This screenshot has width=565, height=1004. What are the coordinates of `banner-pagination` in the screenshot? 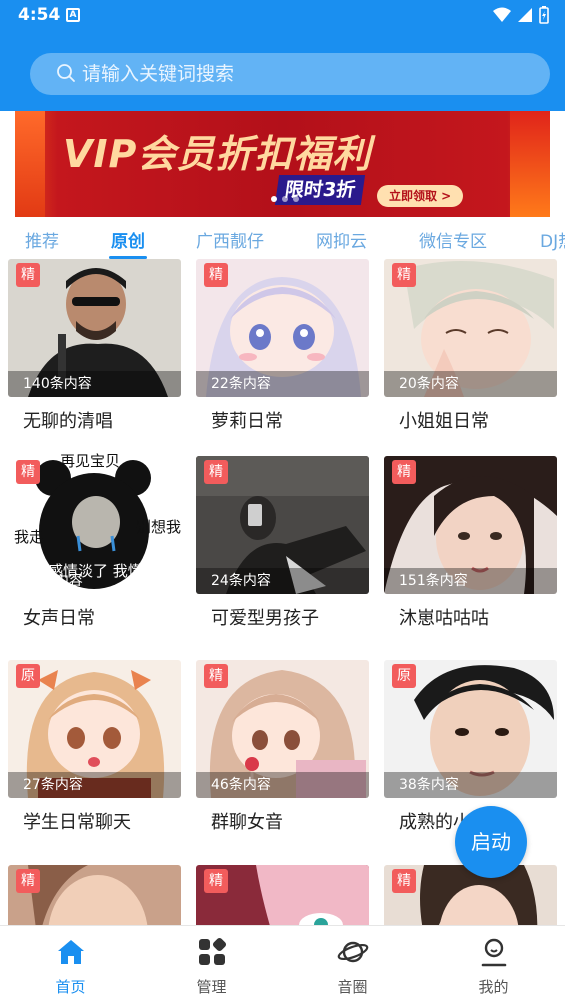 It's located at (285, 199).